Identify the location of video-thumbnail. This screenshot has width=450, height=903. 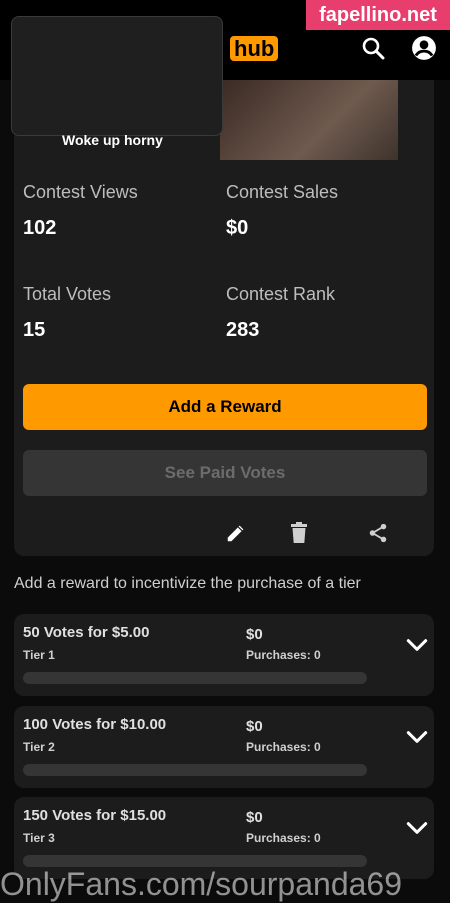
(309, 120).